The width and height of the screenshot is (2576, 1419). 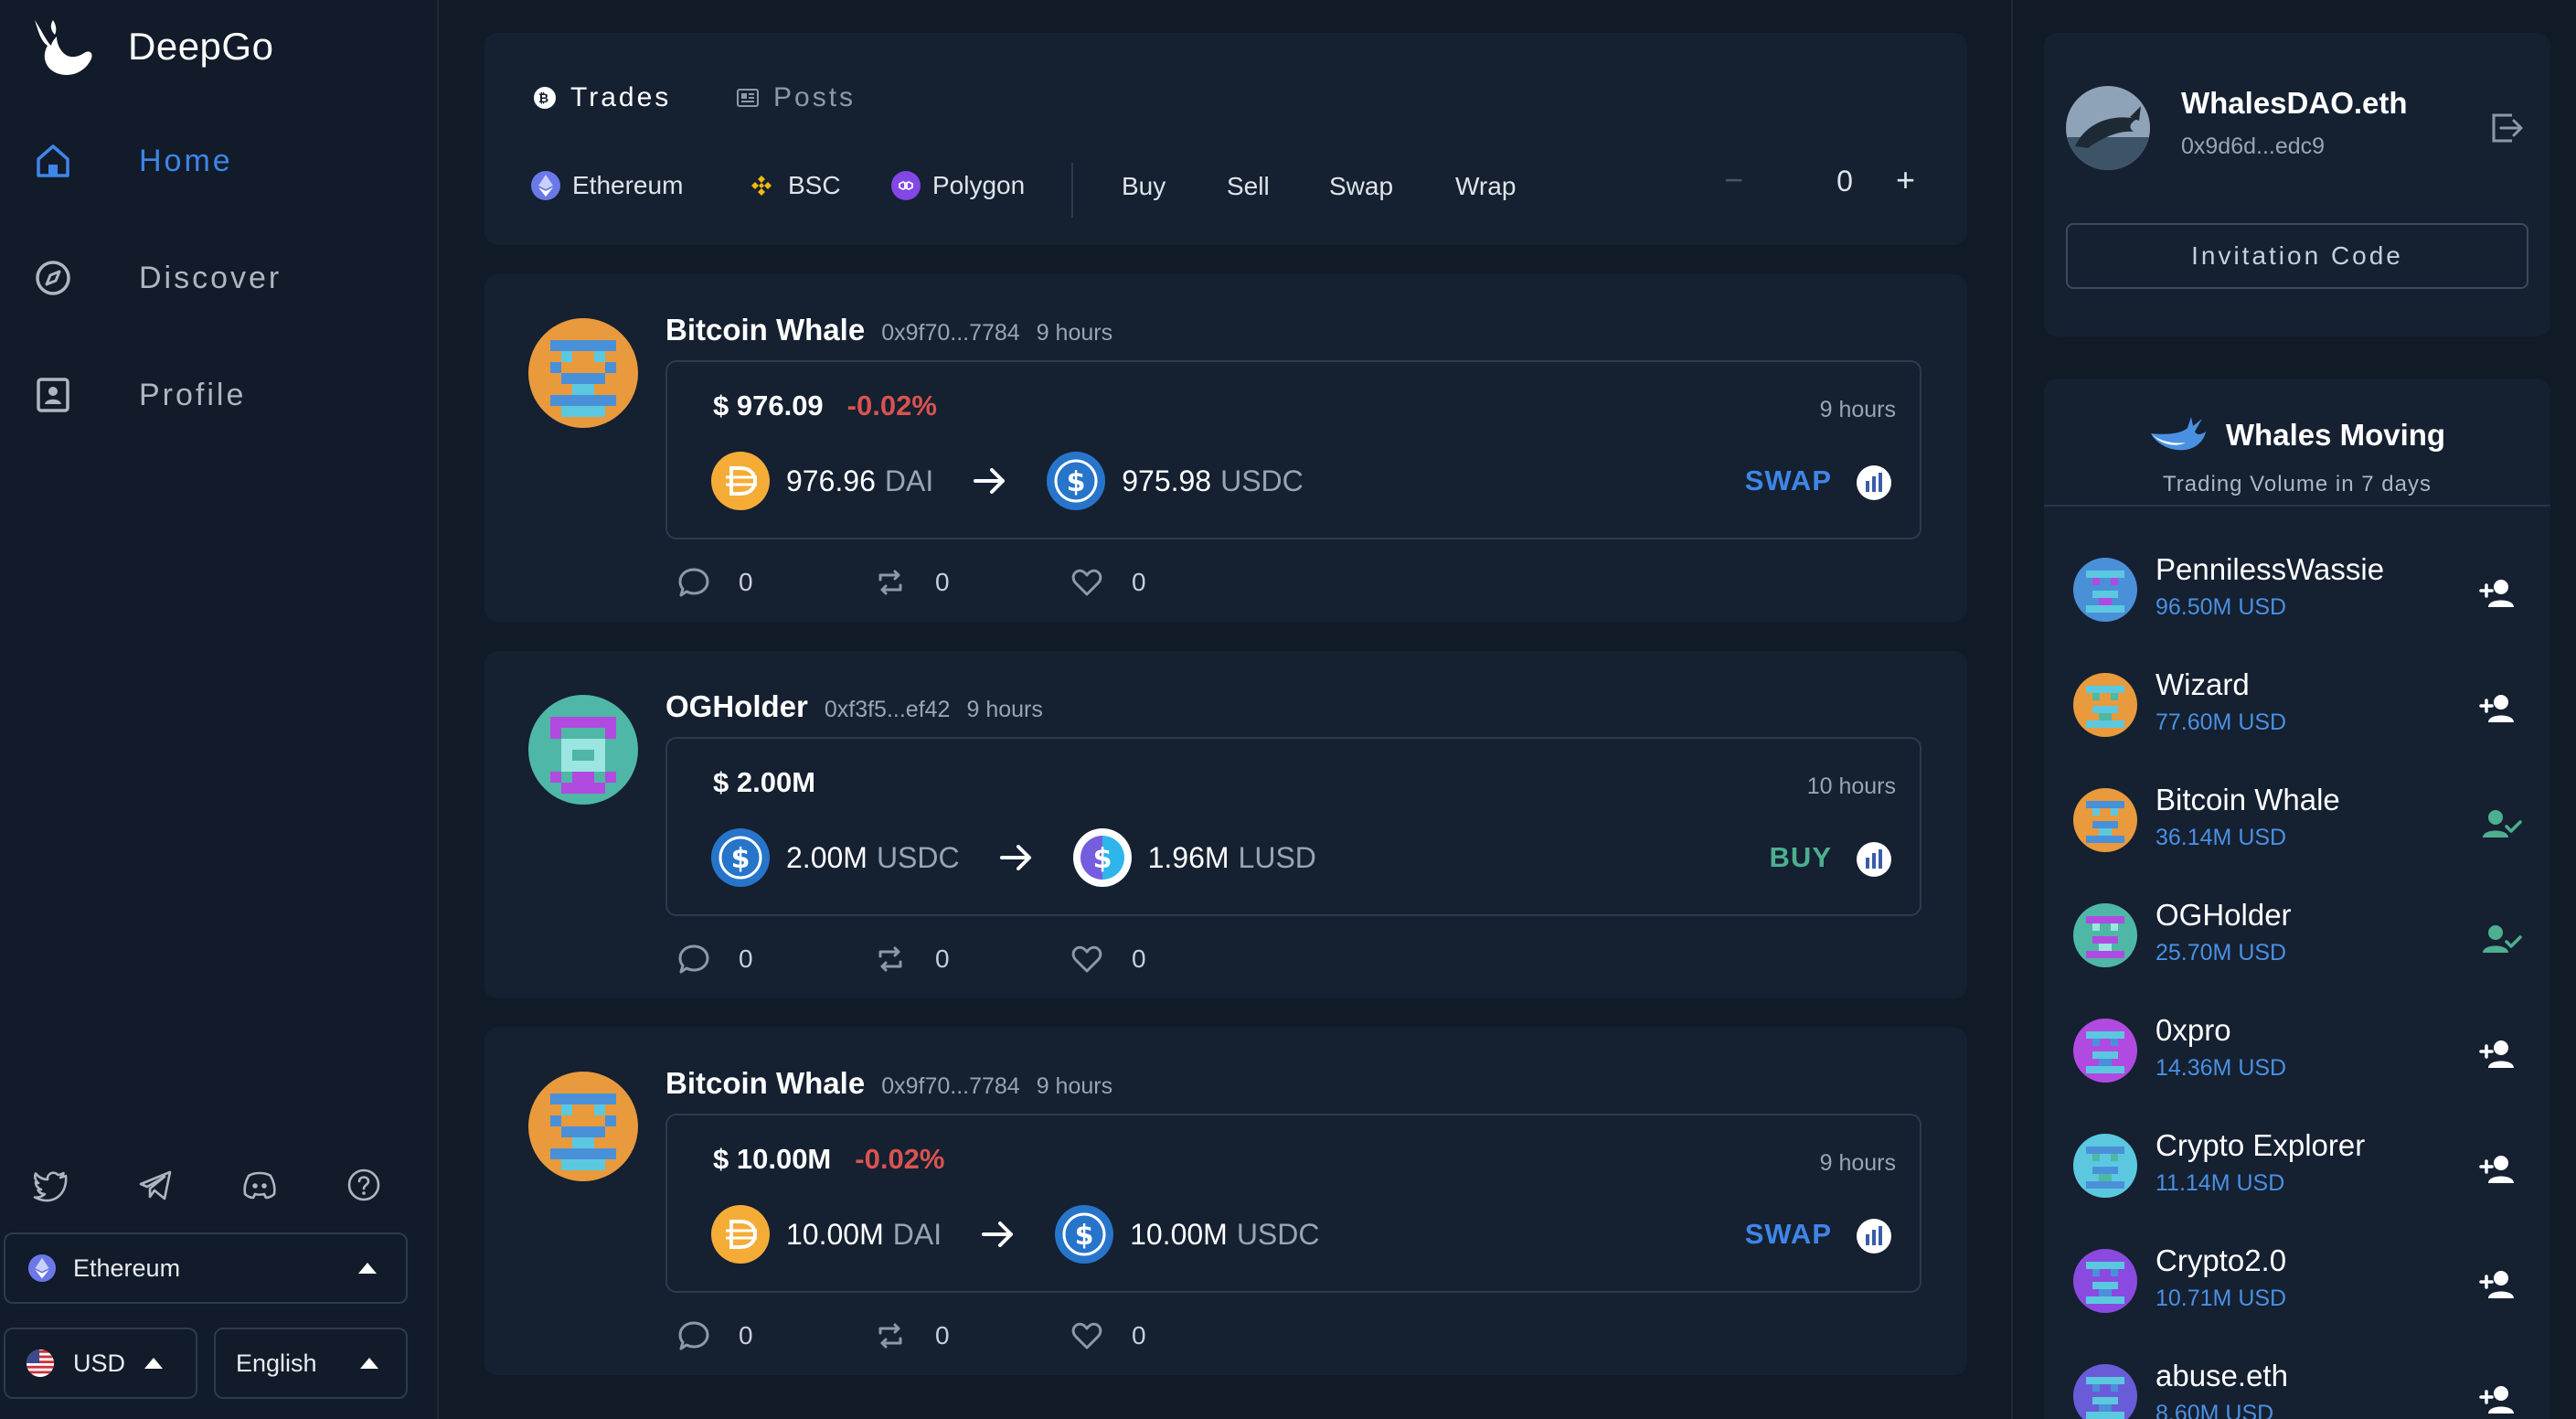 What do you see at coordinates (2221, 722) in the screenshot?
I see `whale-volume: 77.60M USD` at bounding box center [2221, 722].